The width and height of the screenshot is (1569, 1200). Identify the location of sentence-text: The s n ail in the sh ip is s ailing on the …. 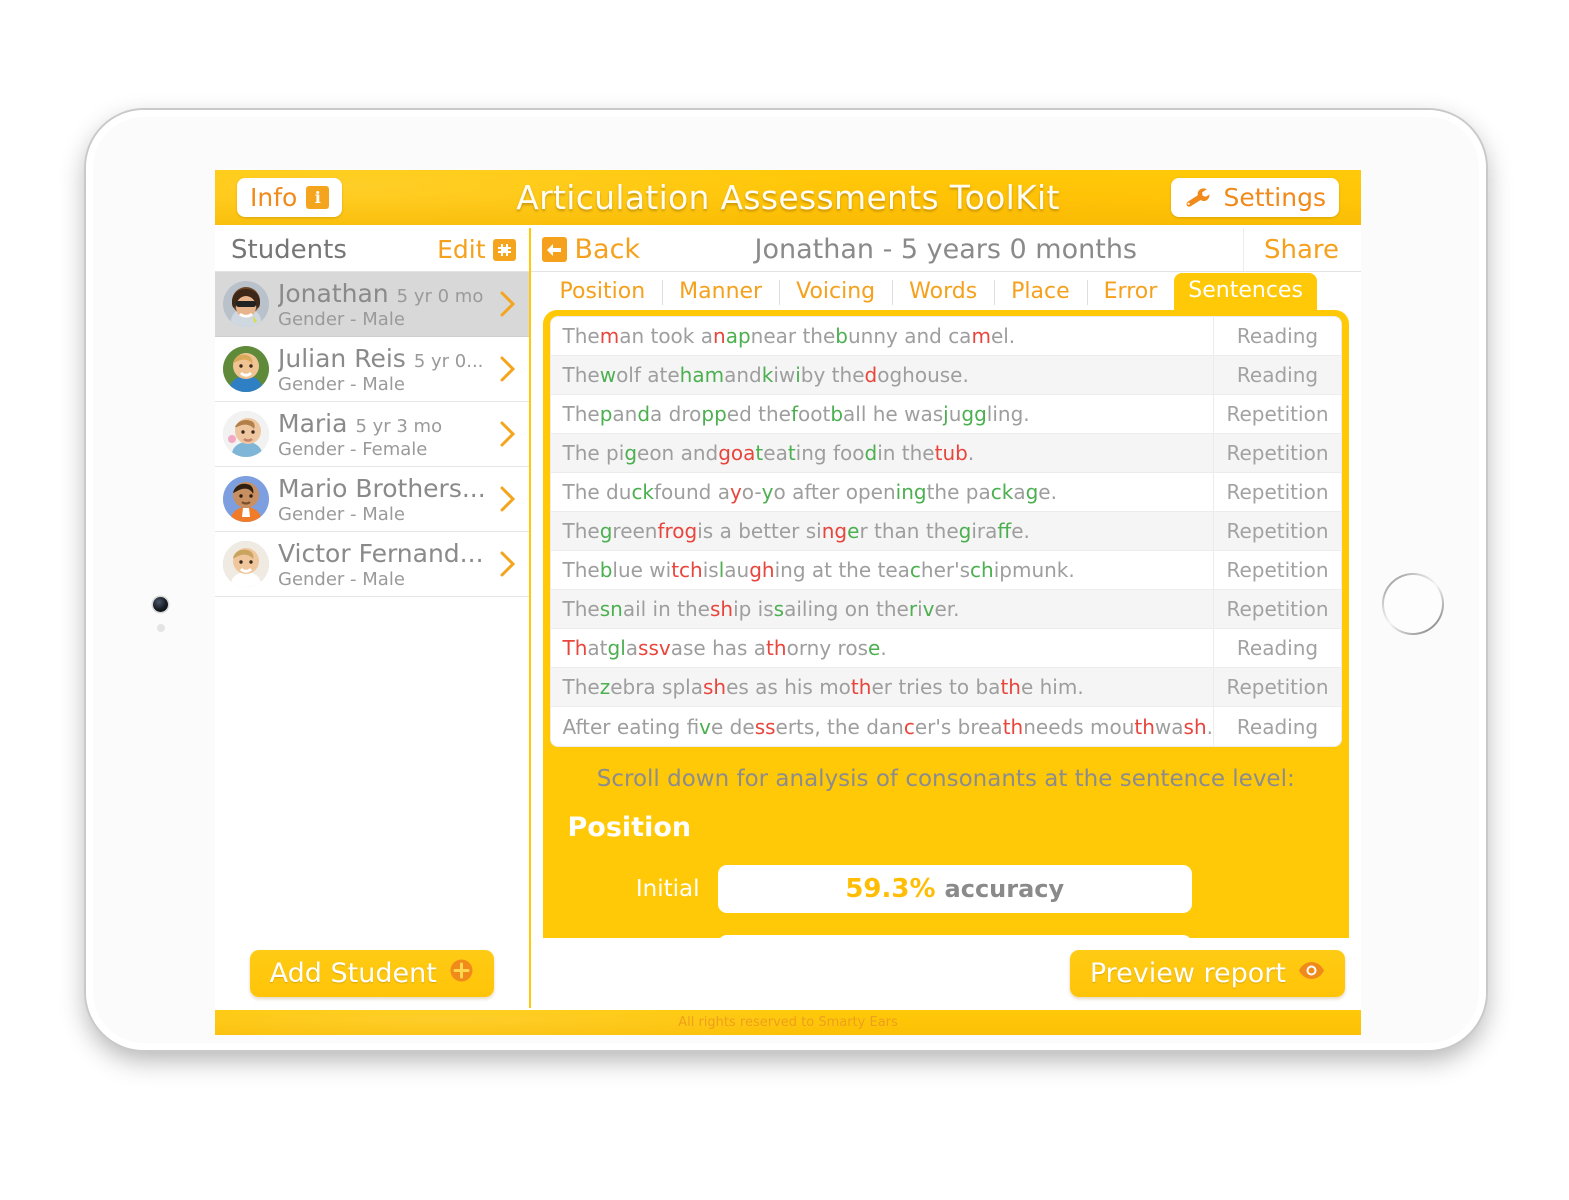
(761, 609).